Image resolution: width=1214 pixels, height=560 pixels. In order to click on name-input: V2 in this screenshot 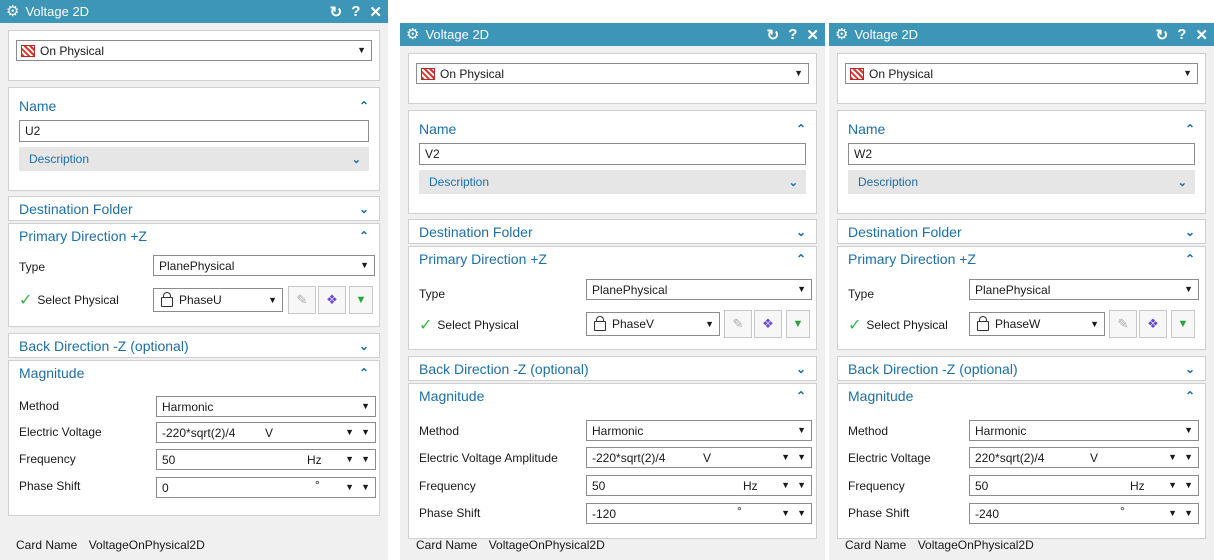, I will do `click(612, 154)`.